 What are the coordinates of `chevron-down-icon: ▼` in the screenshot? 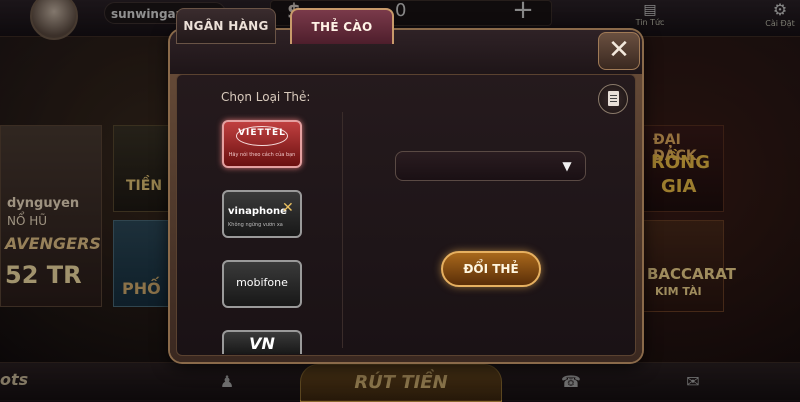 It's located at (567, 166).